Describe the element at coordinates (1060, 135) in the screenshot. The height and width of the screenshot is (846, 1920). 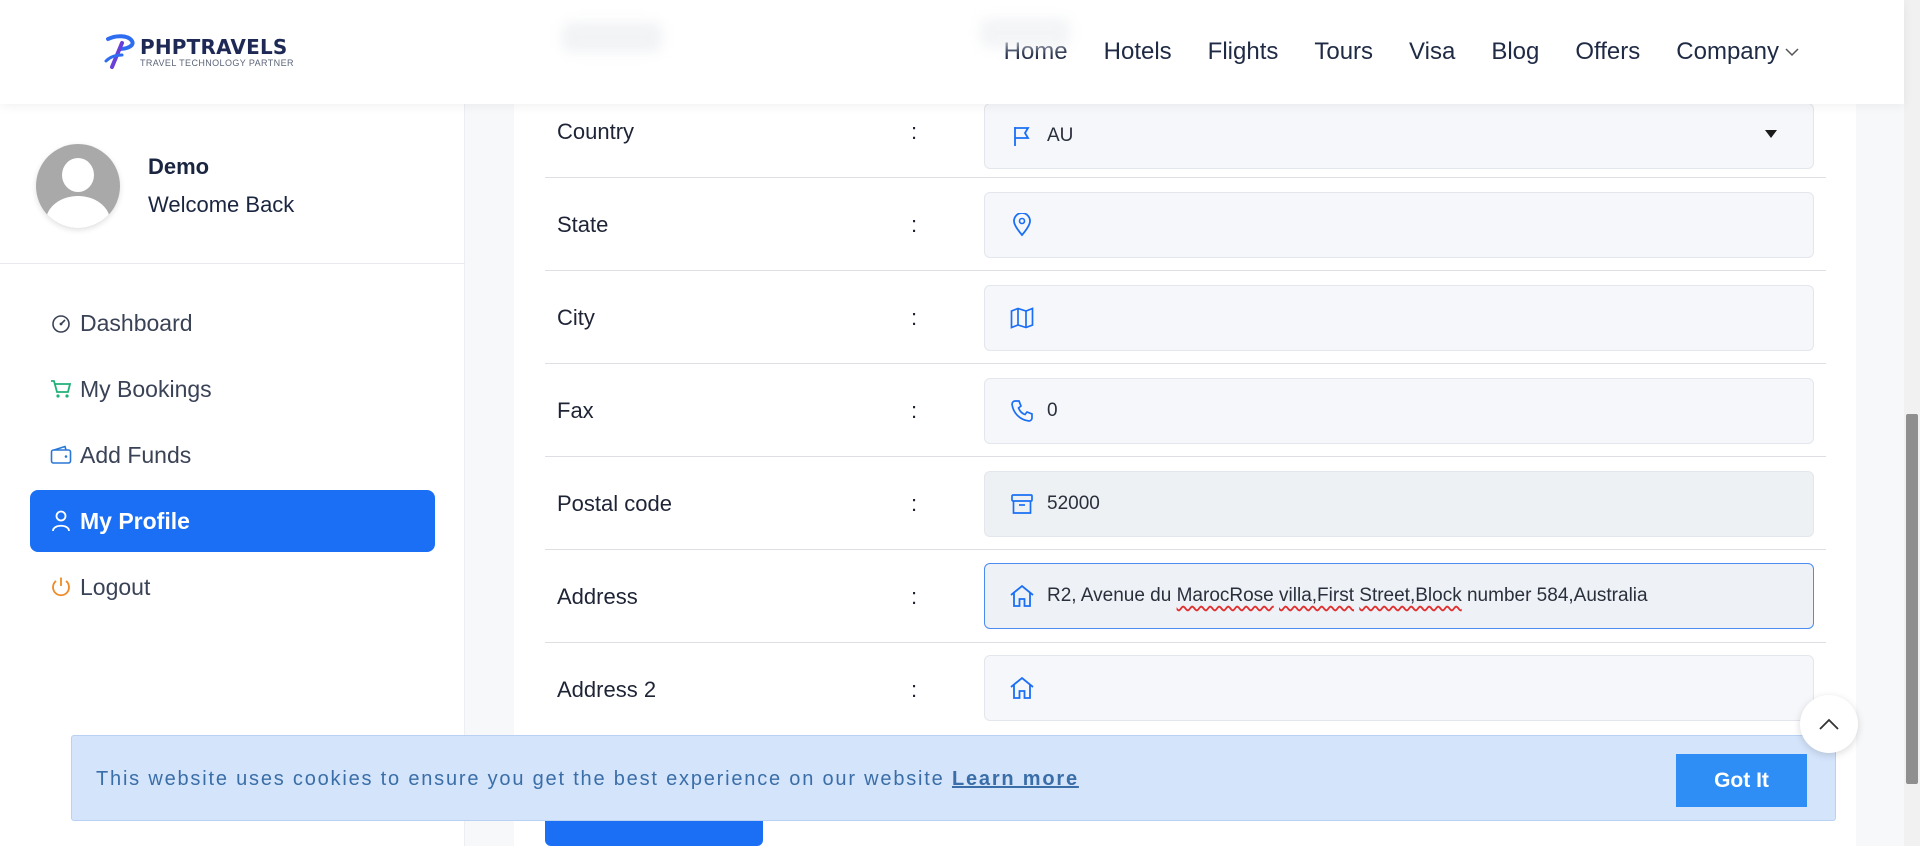
I see `country-value: AU` at that location.